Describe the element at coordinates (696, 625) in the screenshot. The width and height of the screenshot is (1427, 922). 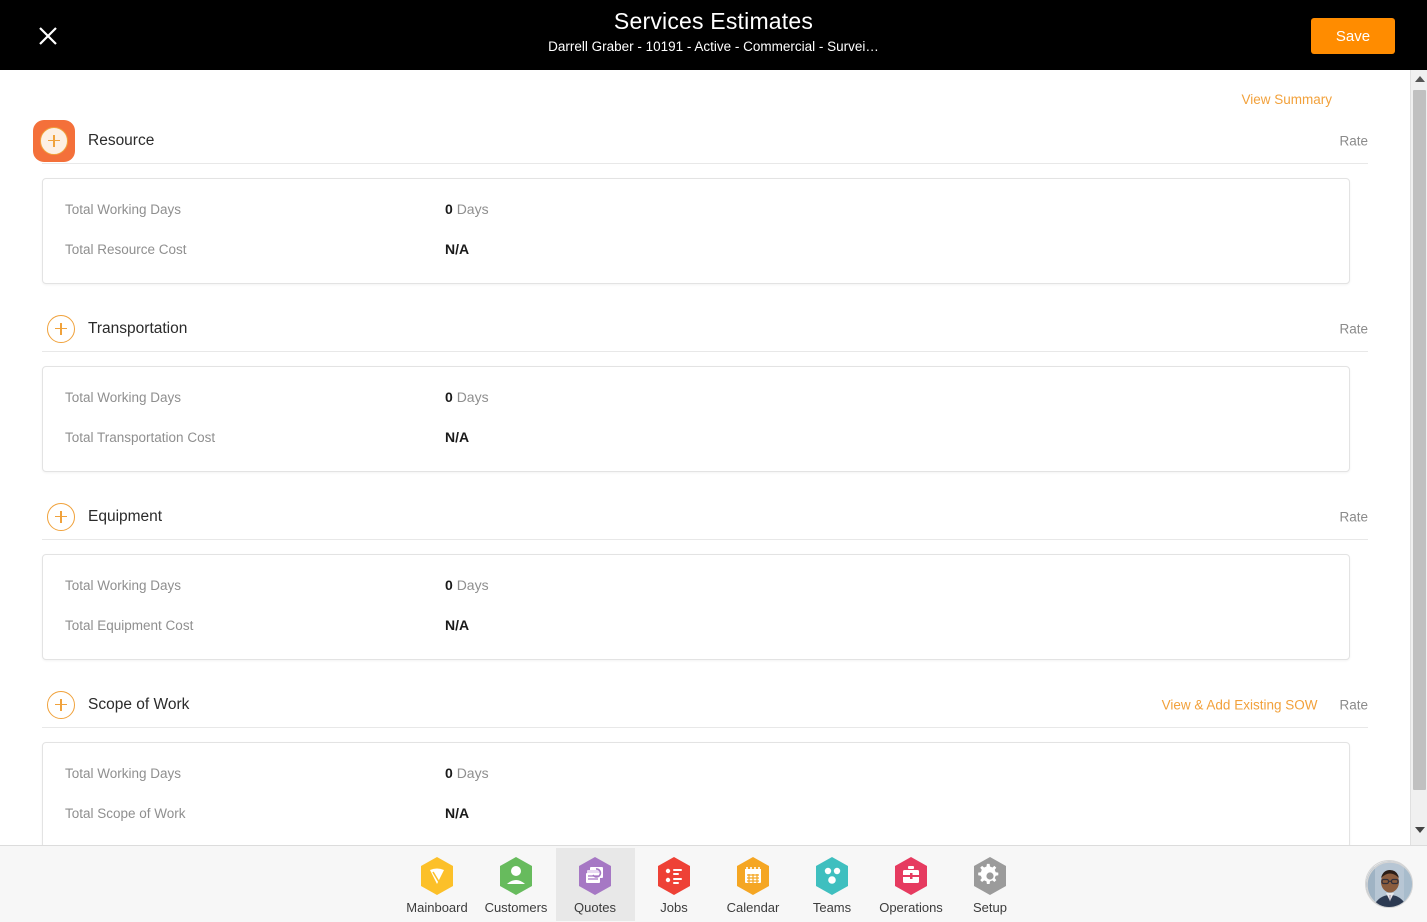
I see `card-row: Total Equipment Cost N/A` at that location.